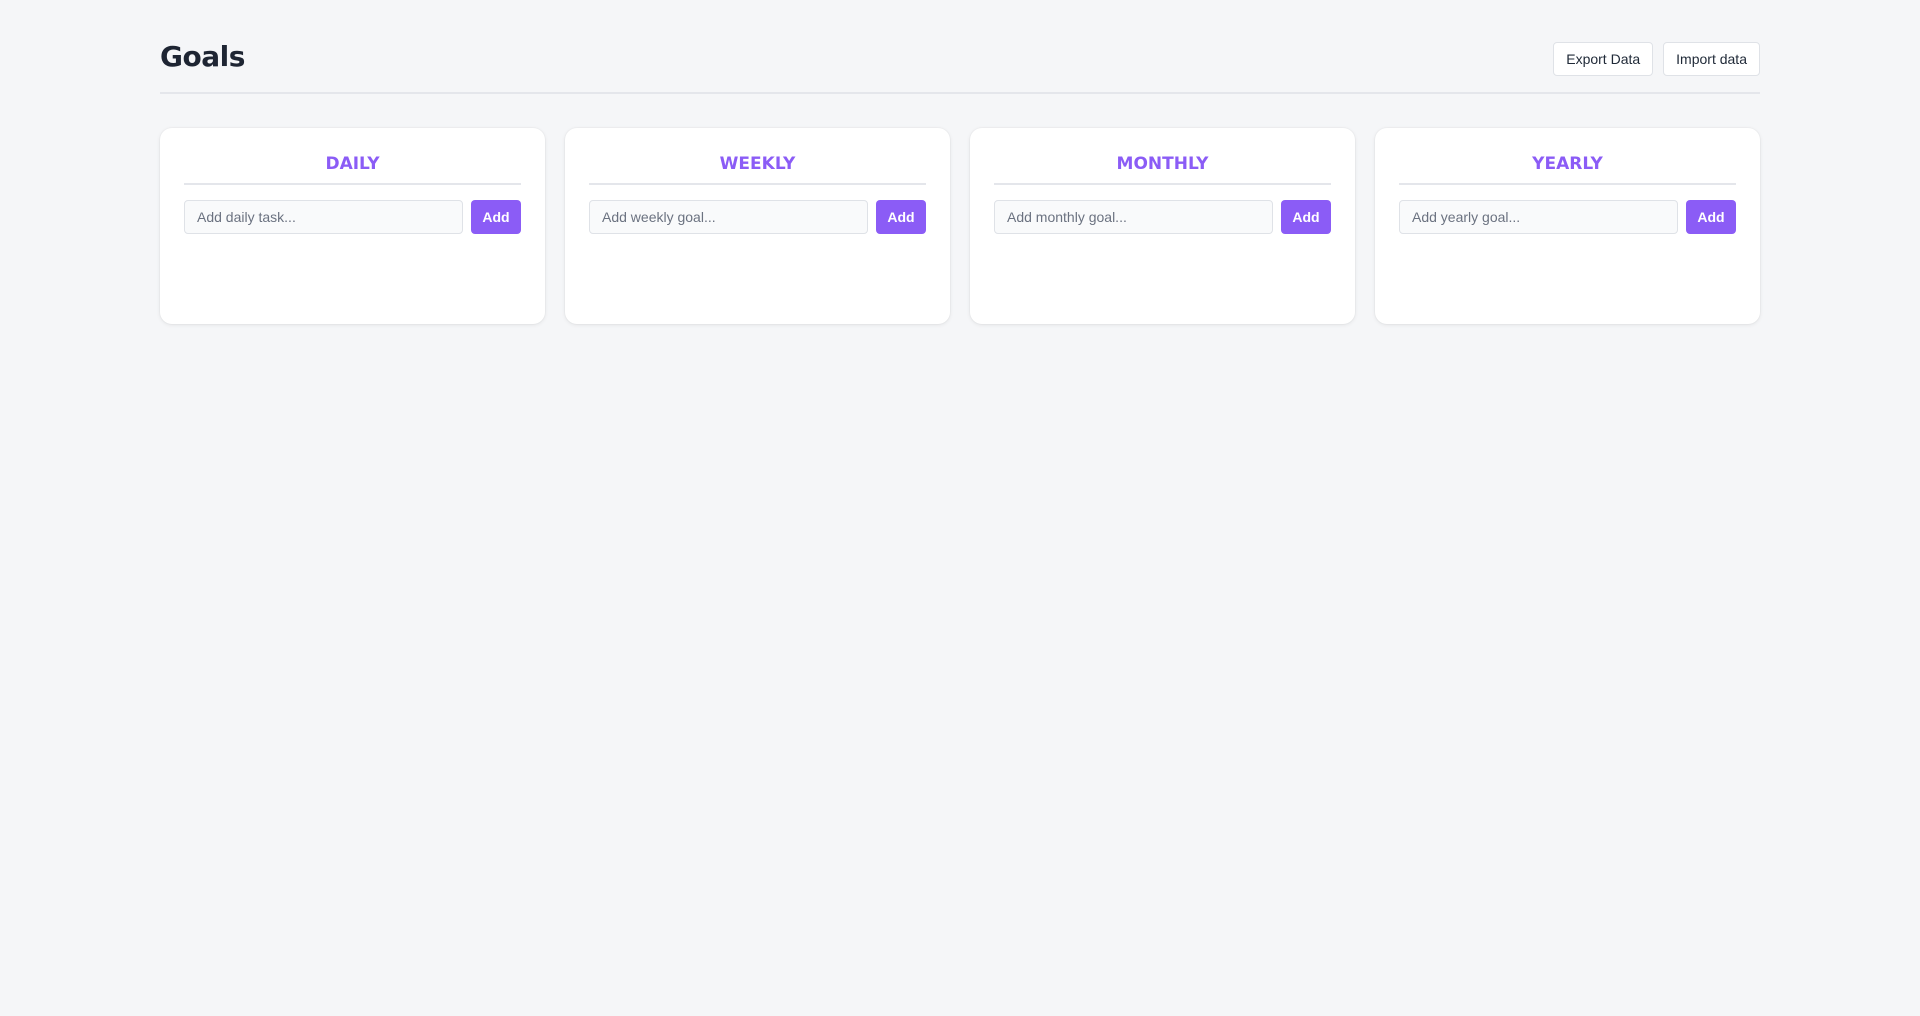 The width and height of the screenshot is (1920, 1016). I want to click on weekly-add-button: Add, so click(901, 217).